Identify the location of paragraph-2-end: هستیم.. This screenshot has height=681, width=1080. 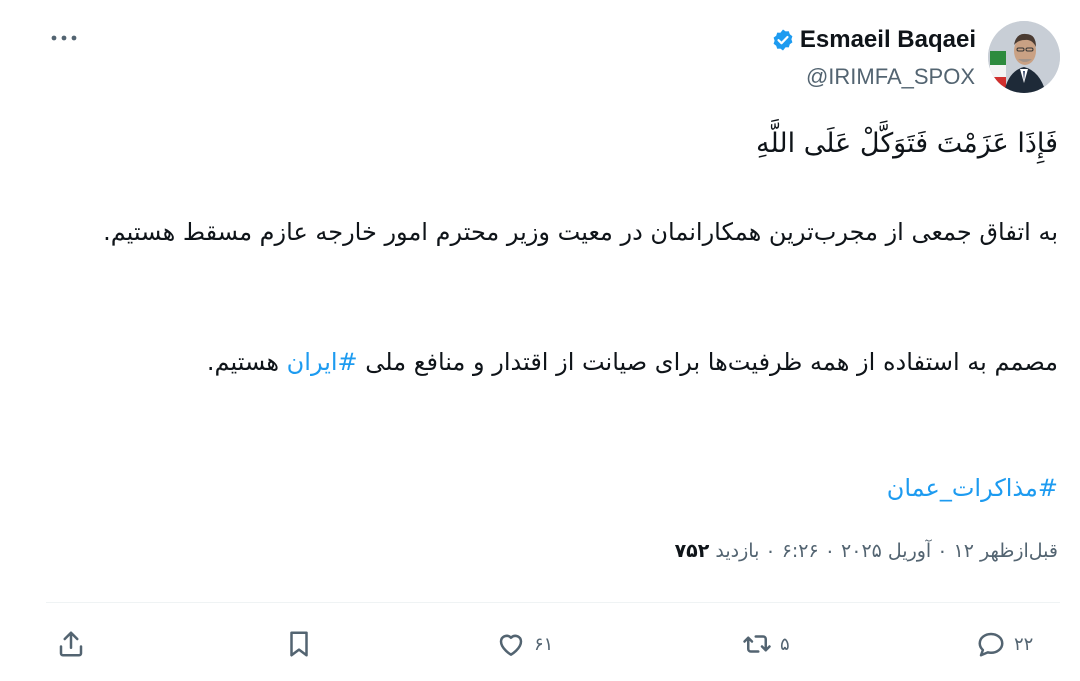
(246, 362).